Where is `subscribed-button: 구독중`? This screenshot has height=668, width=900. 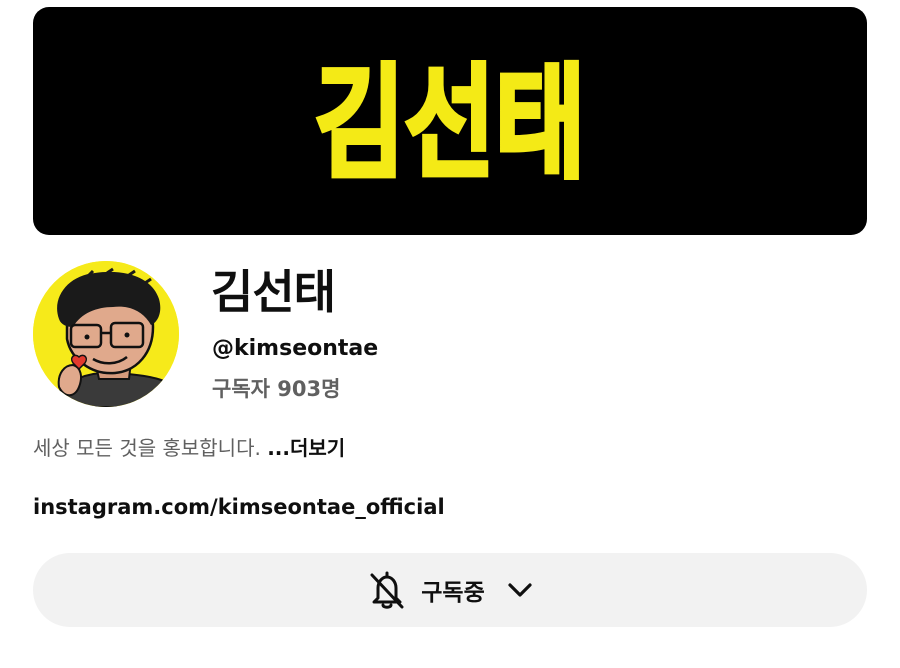
subscribed-button: 구독중 is located at coordinates (450, 590).